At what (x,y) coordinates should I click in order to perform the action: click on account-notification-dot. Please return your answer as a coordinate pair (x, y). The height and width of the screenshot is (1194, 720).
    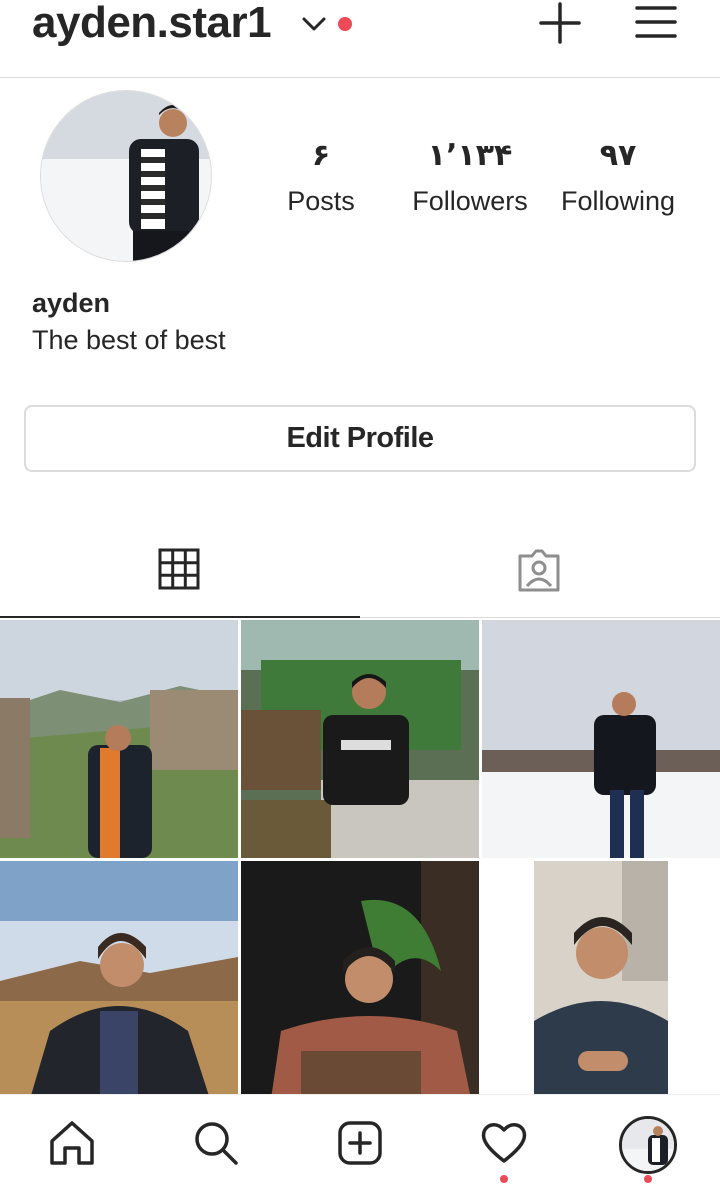
    Looking at the image, I should click on (345, 24).